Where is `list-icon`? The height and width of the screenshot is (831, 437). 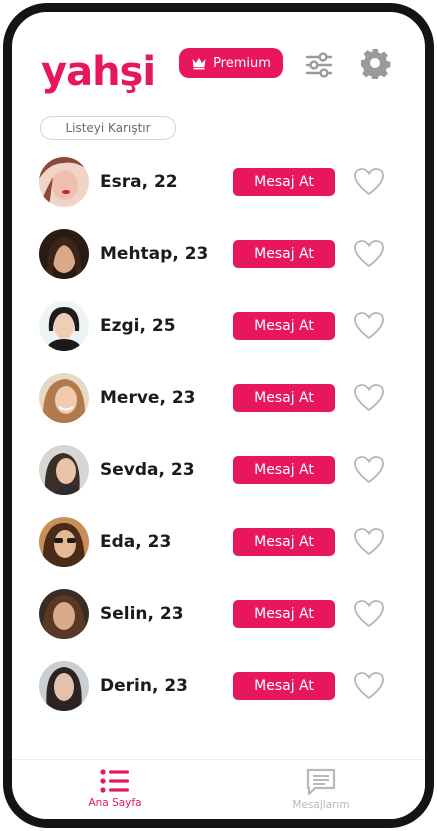
list-icon is located at coordinates (114, 781).